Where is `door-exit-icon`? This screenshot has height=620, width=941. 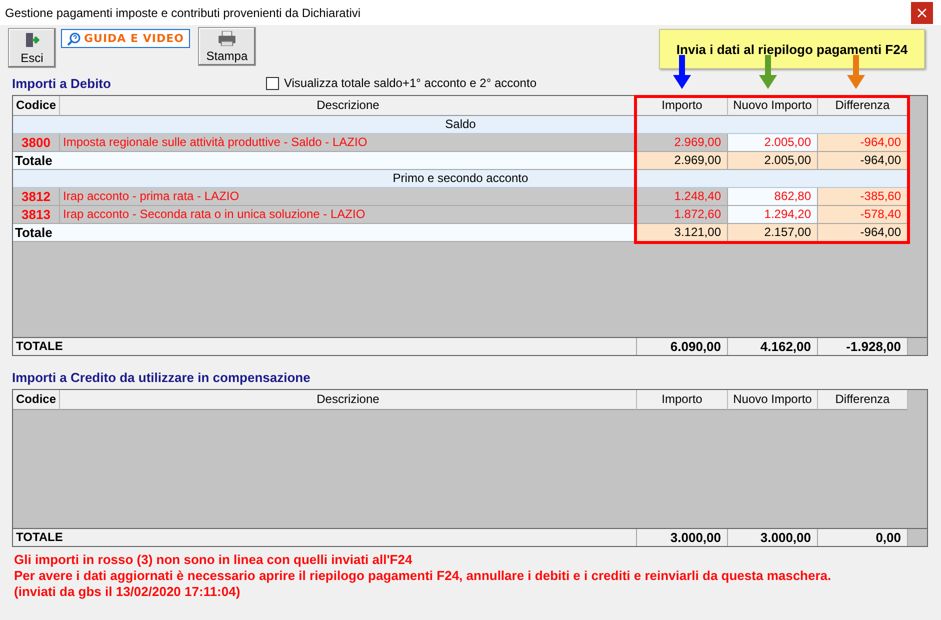
door-exit-icon is located at coordinates (32, 40).